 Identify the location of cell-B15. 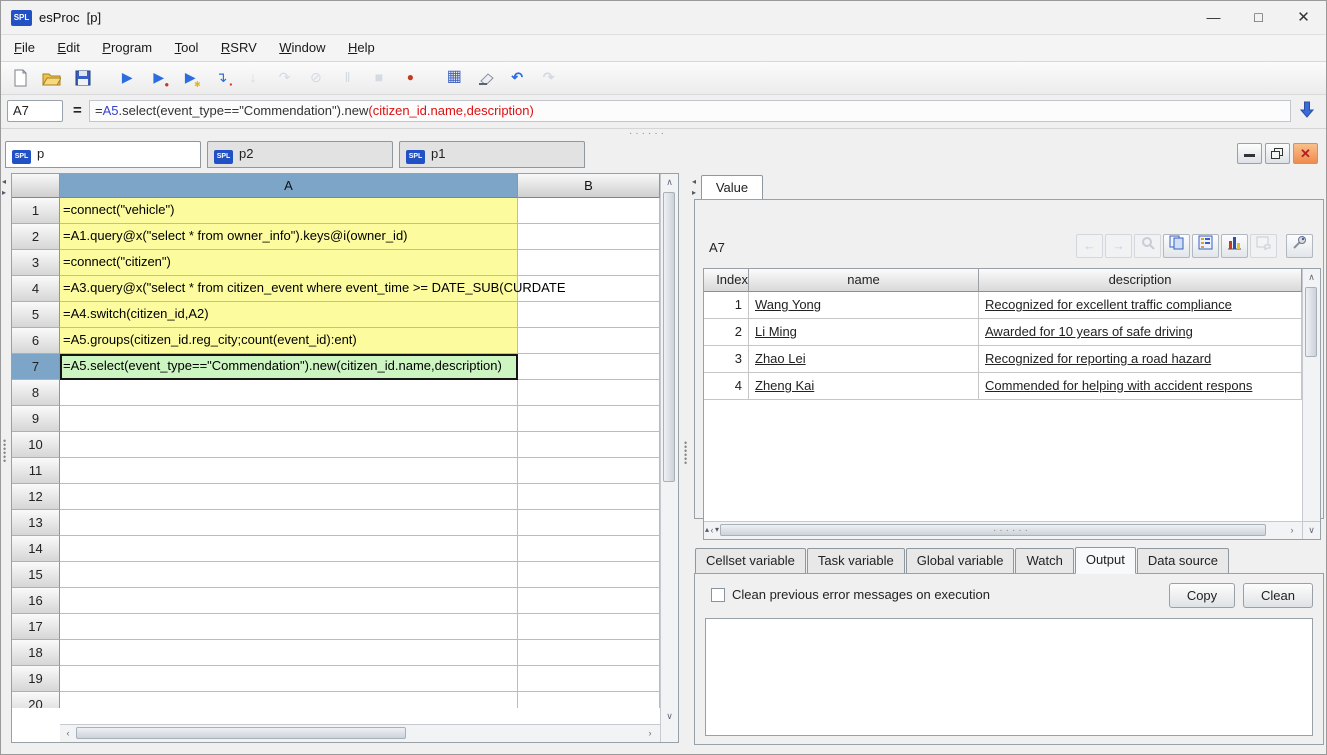
(589, 575).